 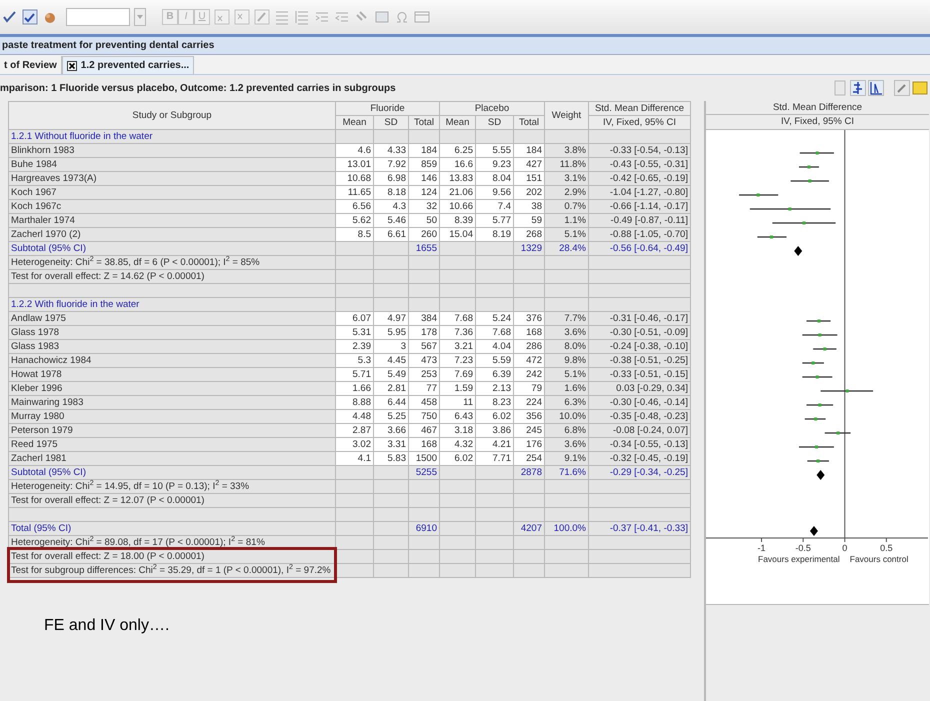 I want to click on table-value: 3.1%, so click(x=575, y=178).